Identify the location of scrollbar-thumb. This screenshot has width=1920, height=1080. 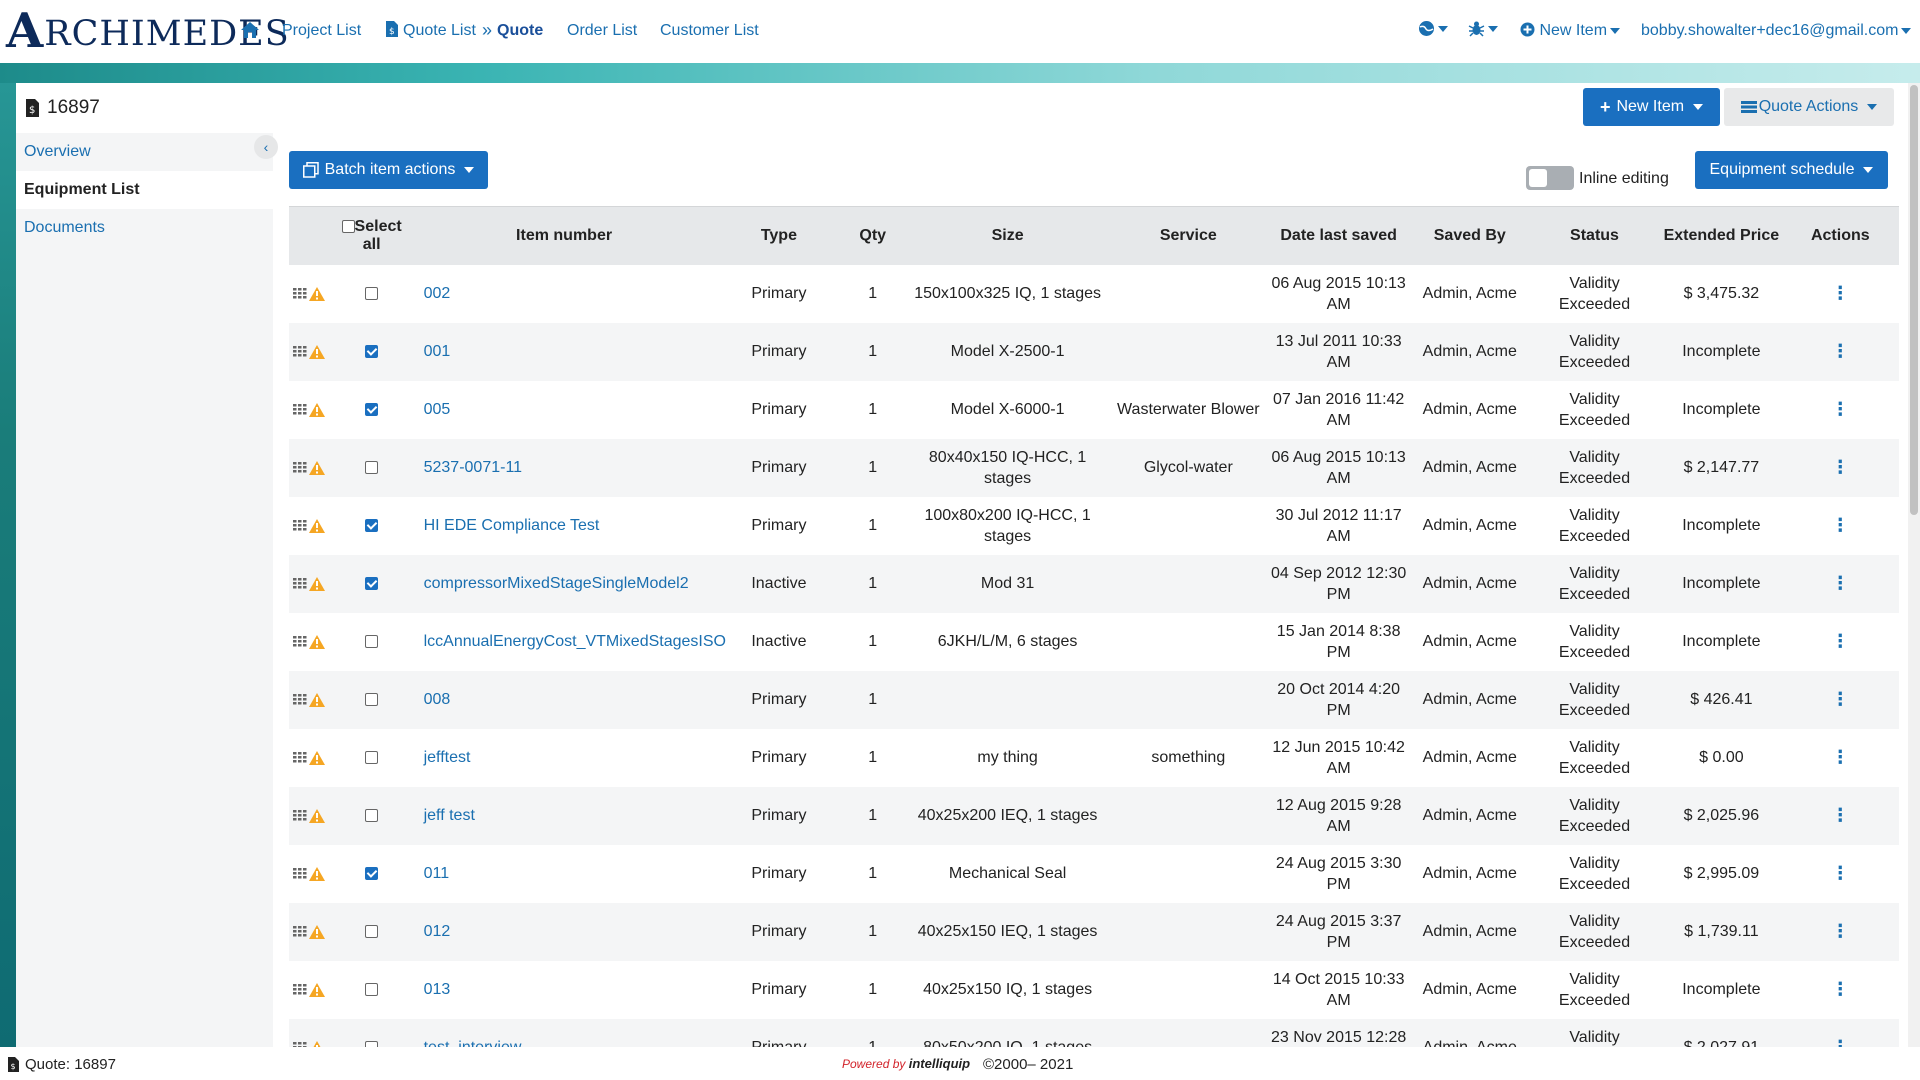
(1914, 300).